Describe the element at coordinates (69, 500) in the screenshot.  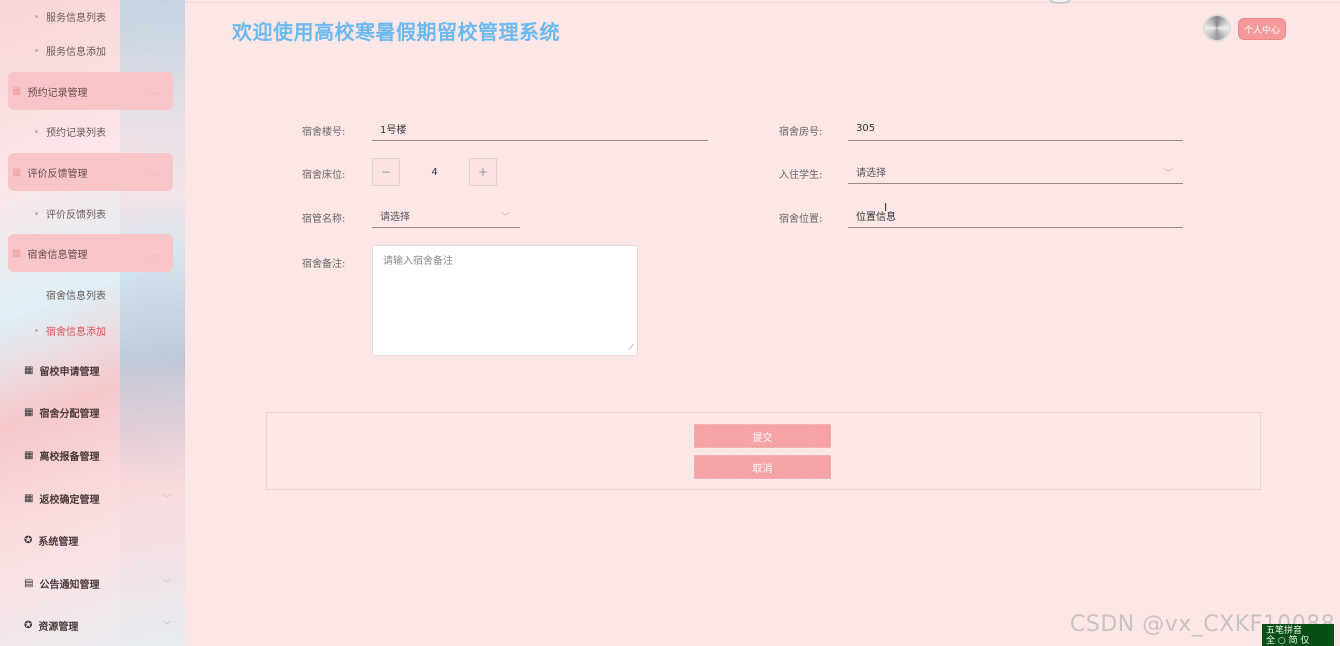
I see `sidebar-item-label: 返校确定管理` at that location.